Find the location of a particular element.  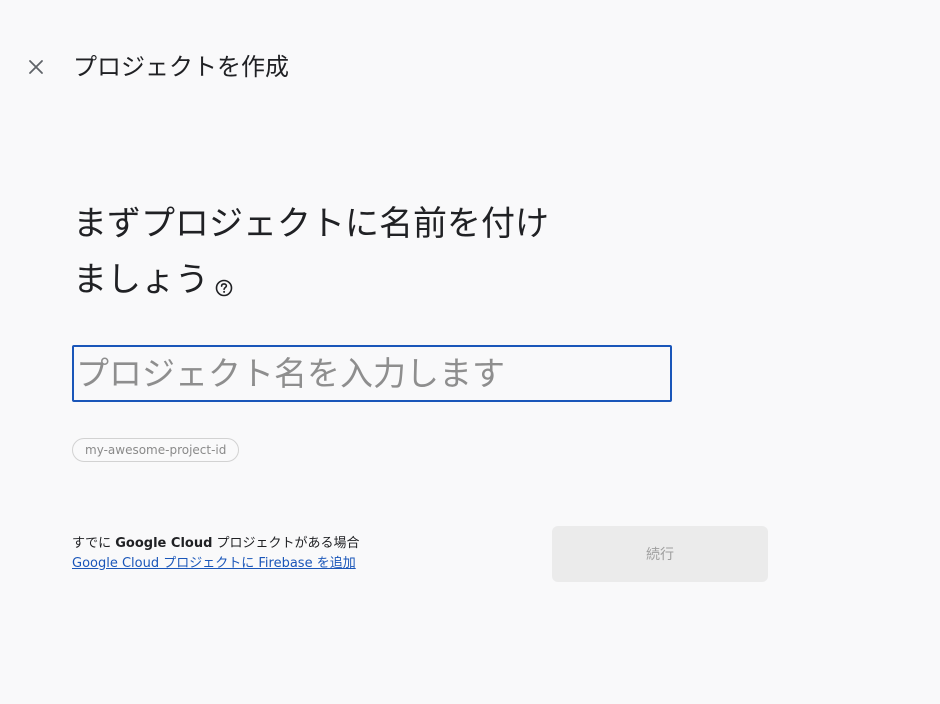

page-title: プロジェクトを作成 is located at coordinates (181, 67).